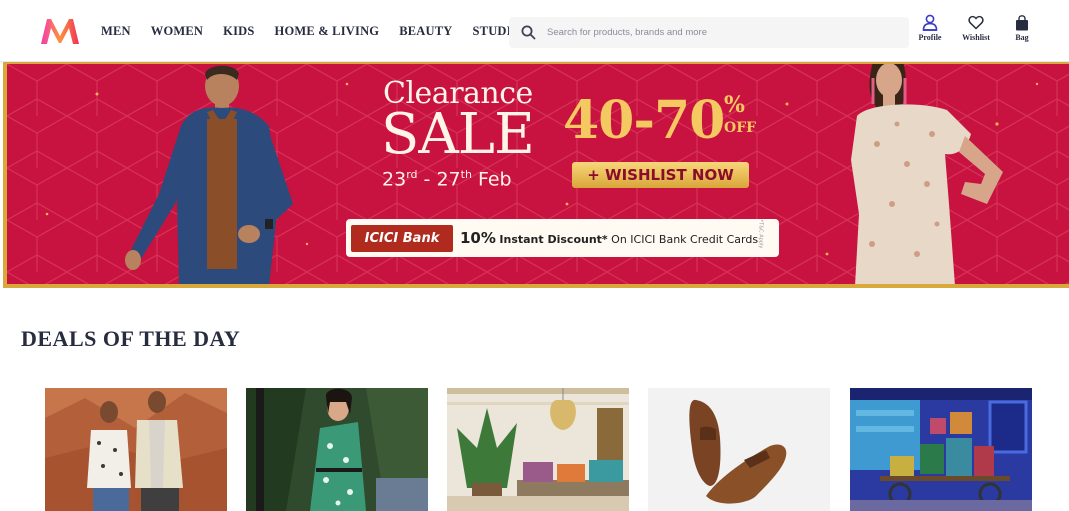  What do you see at coordinates (927, 174) in the screenshot?
I see `female-model-image` at bounding box center [927, 174].